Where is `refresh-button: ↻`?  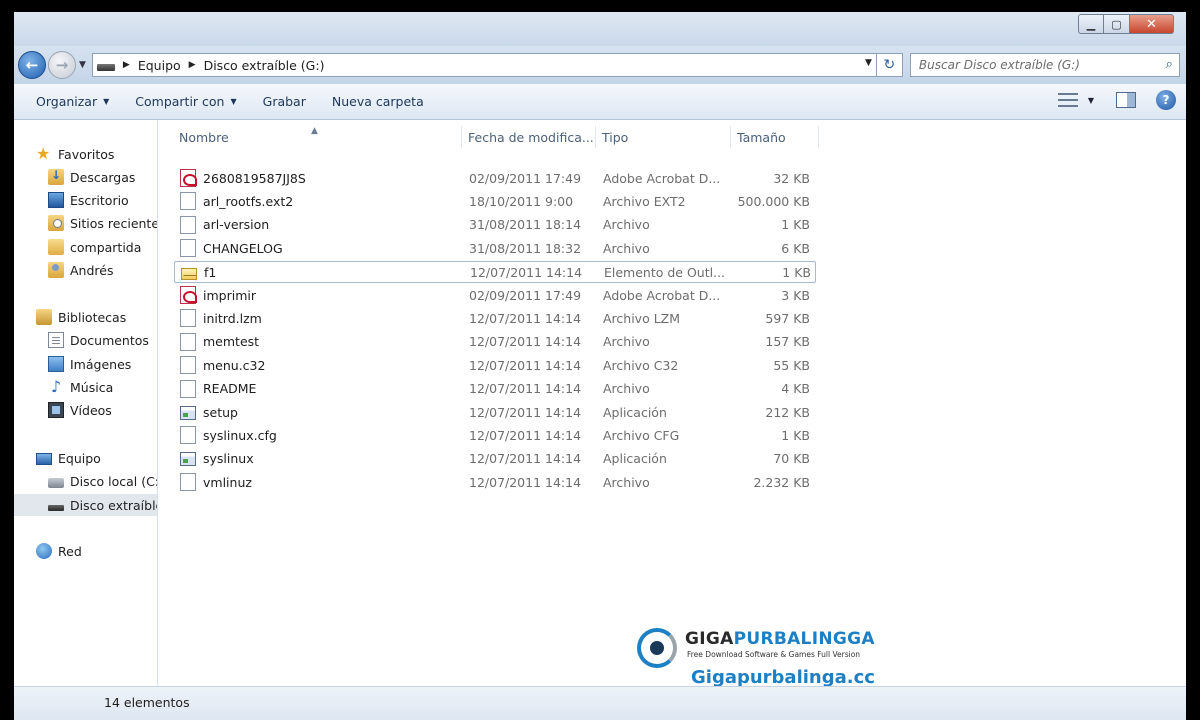 refresh-button: ↻ is located at coordinates (889, 65).